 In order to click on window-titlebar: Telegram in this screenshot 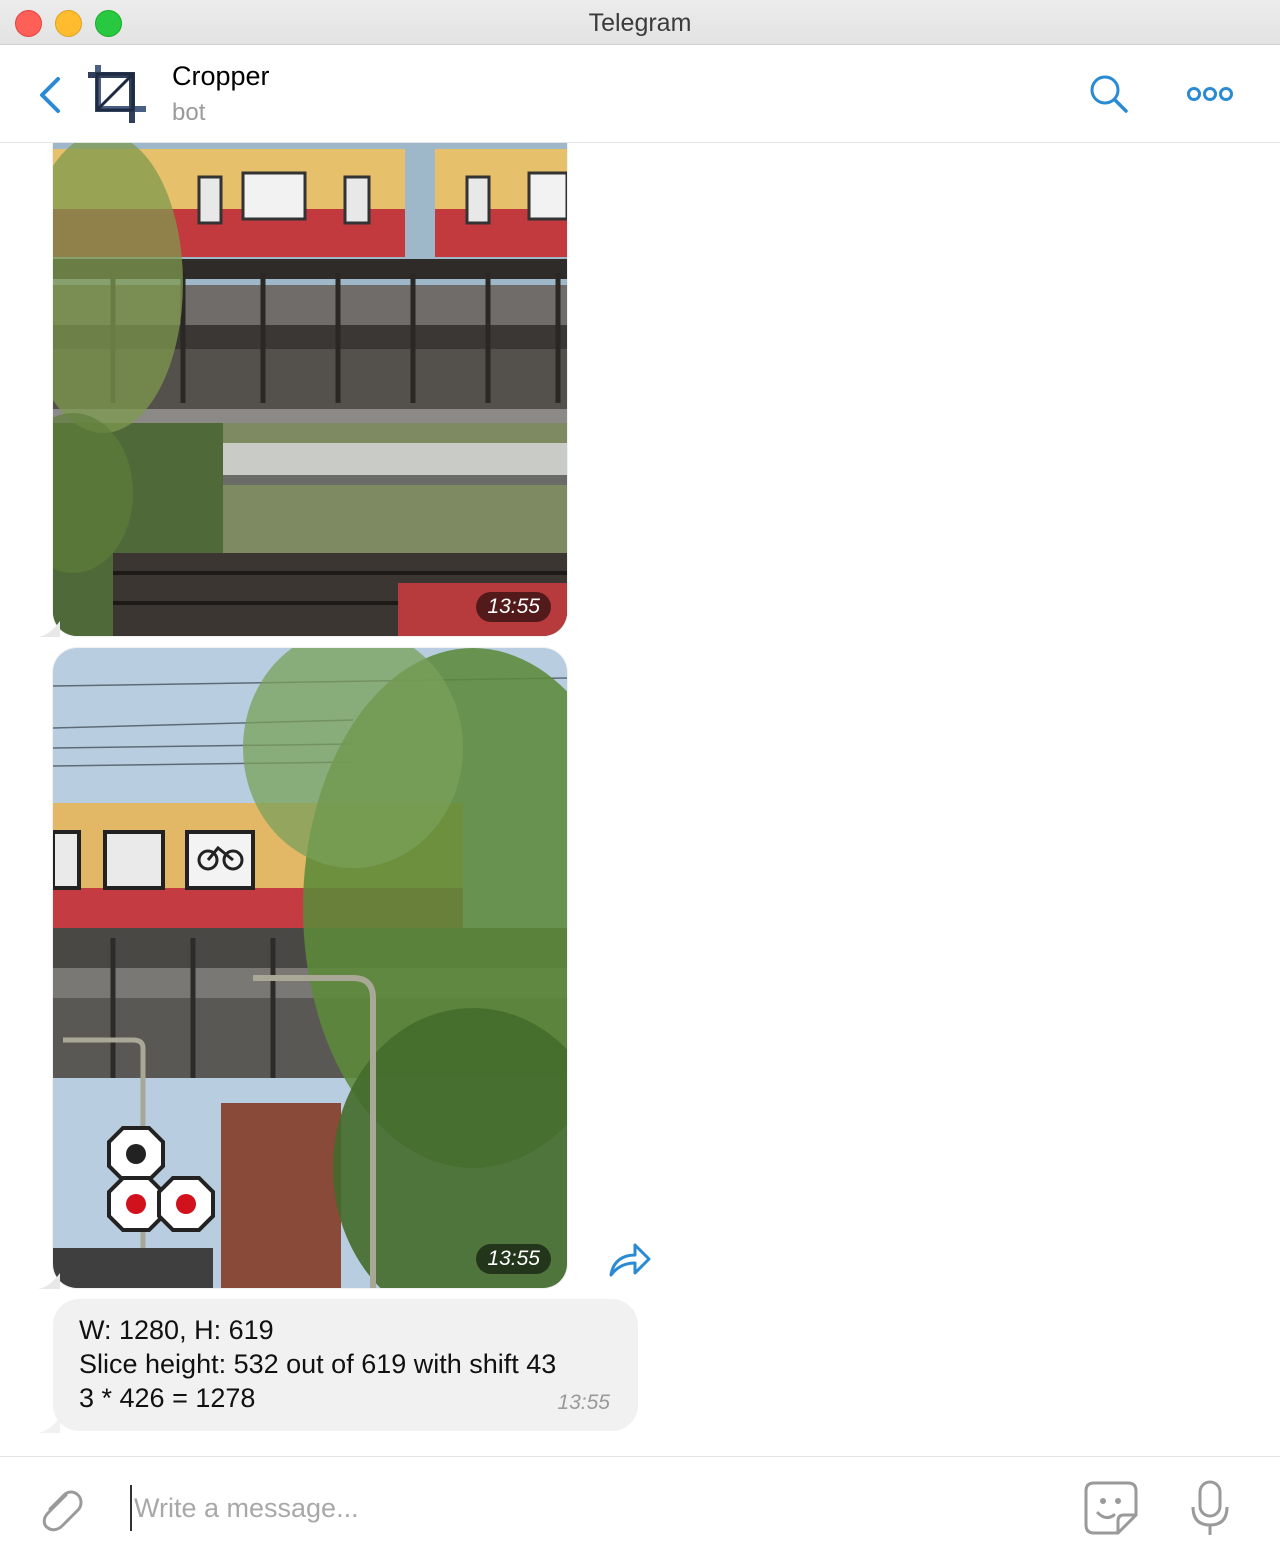, I will do `click(640, 22)`.